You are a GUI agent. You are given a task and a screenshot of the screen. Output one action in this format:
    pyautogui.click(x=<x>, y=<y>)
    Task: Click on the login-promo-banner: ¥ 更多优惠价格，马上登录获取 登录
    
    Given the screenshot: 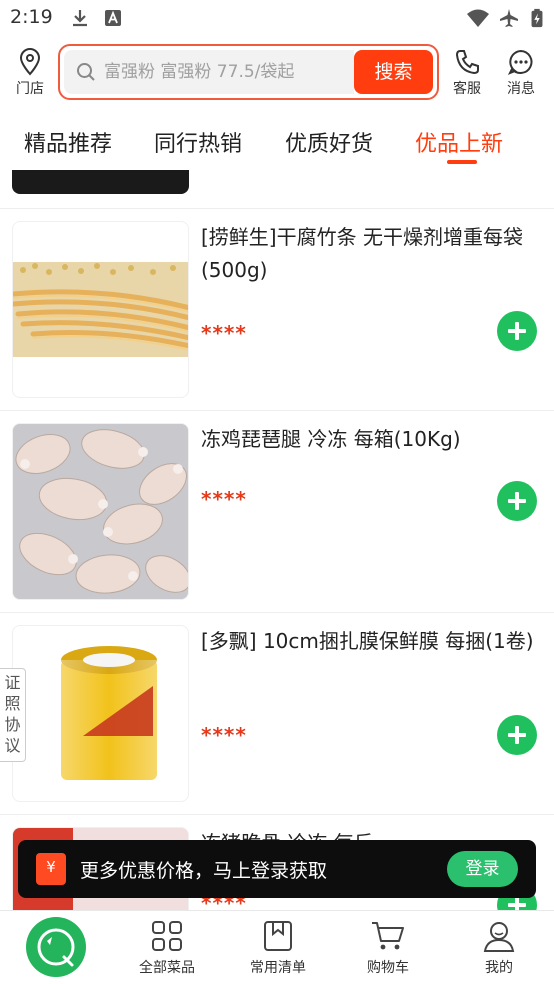 What is the action you would take?
    pyautogui.click(x=277, y=869)
    